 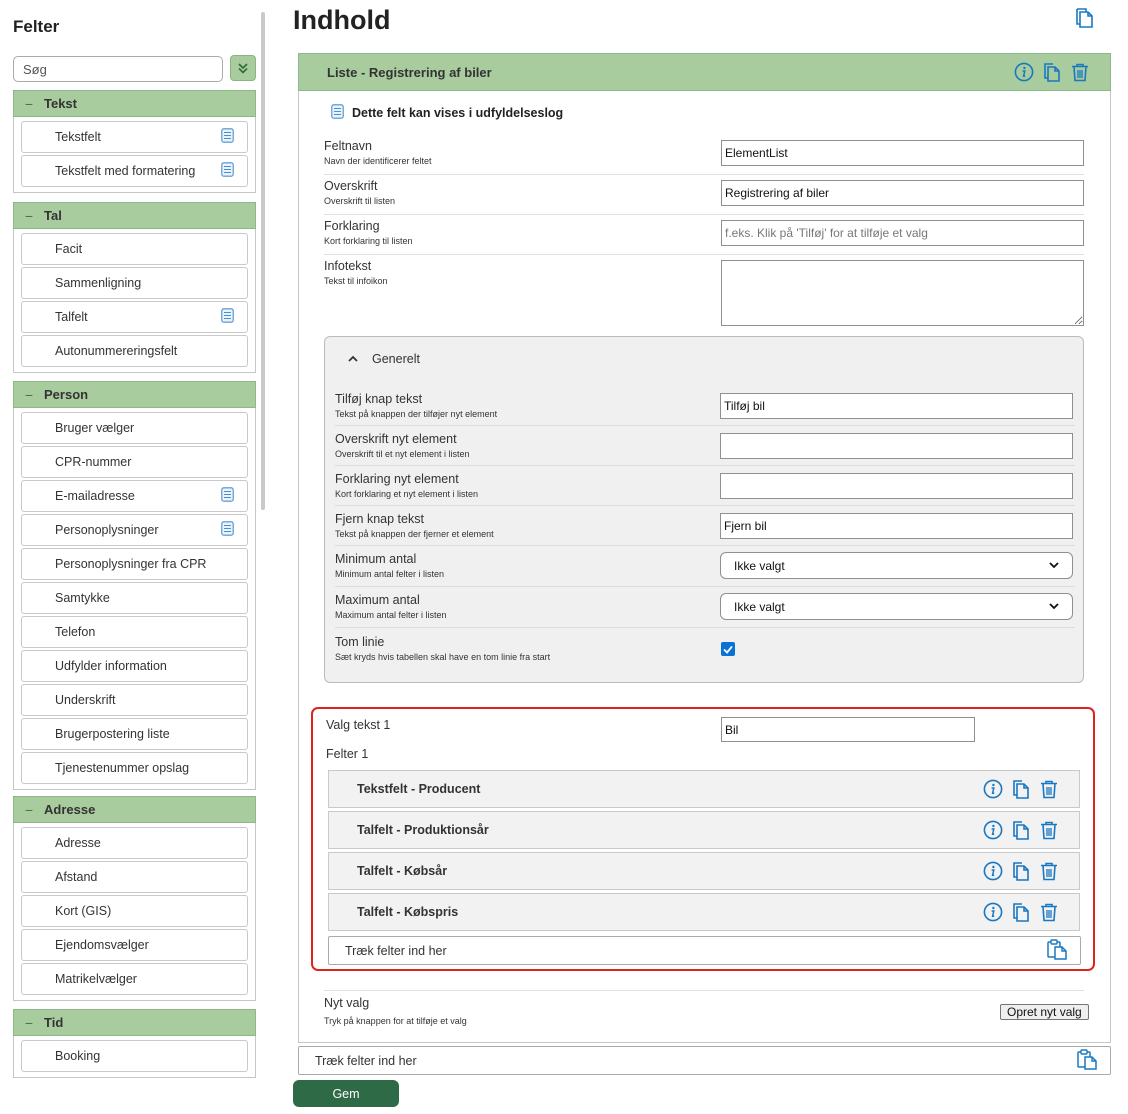 I want to click on create-choice-button: Opret nyt valg, so click(x=1044, y=1012).